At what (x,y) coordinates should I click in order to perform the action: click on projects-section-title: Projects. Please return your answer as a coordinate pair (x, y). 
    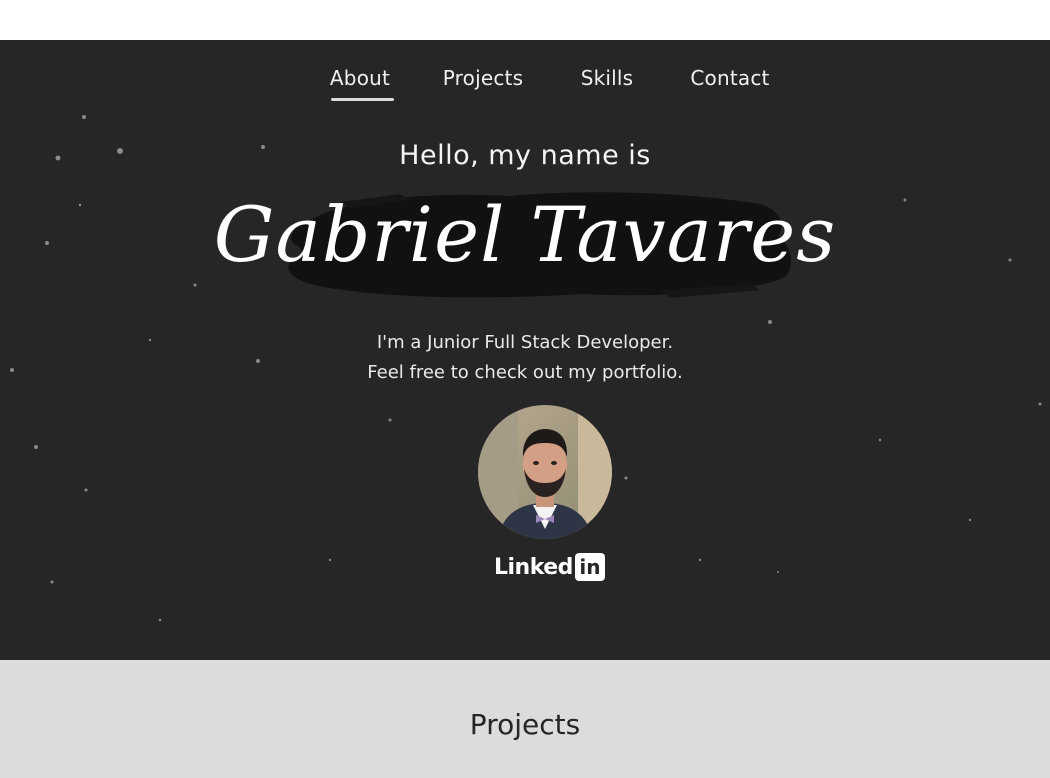
    Looking at the image, I should click on (525, 724).